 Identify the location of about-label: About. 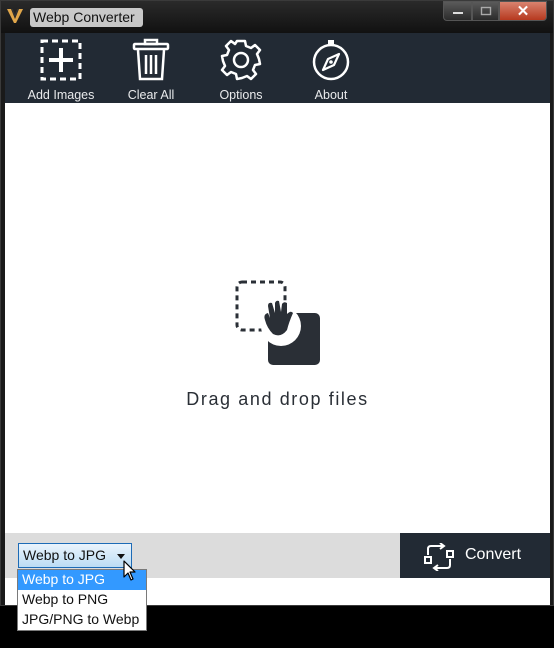
(331, 95).